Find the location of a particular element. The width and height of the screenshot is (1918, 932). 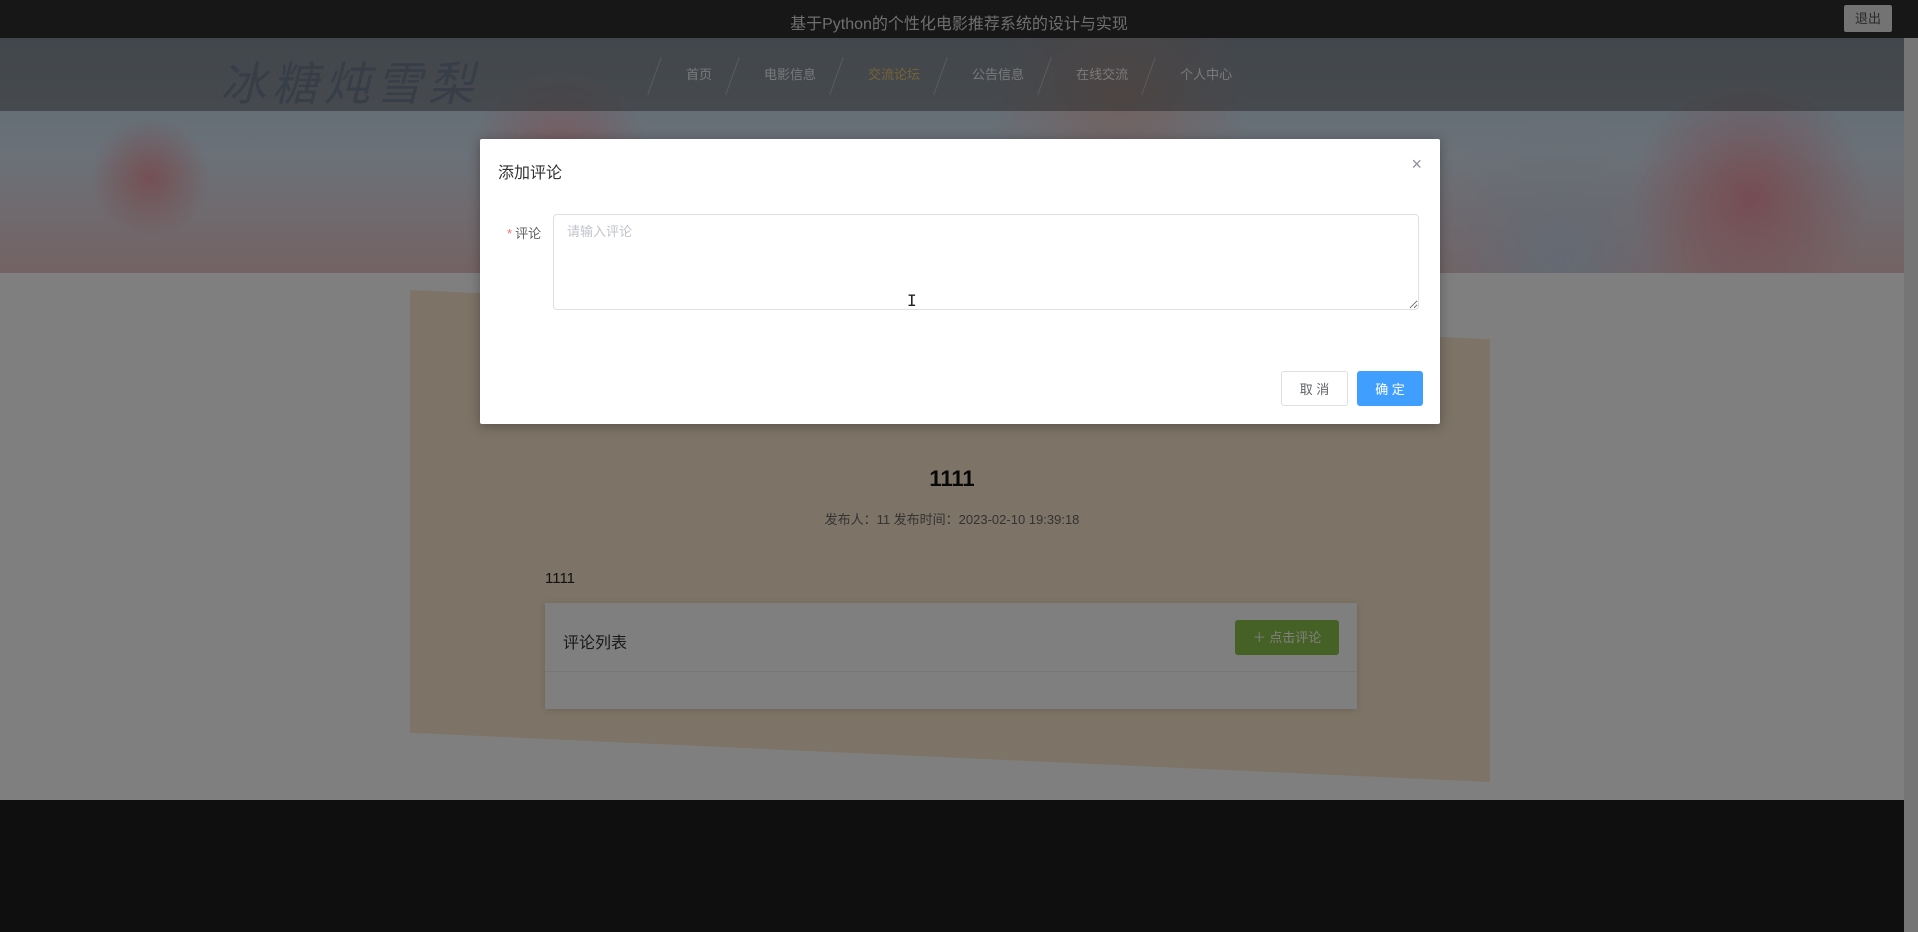

text-cursor-icon: I is located at coordinates (912, 300).